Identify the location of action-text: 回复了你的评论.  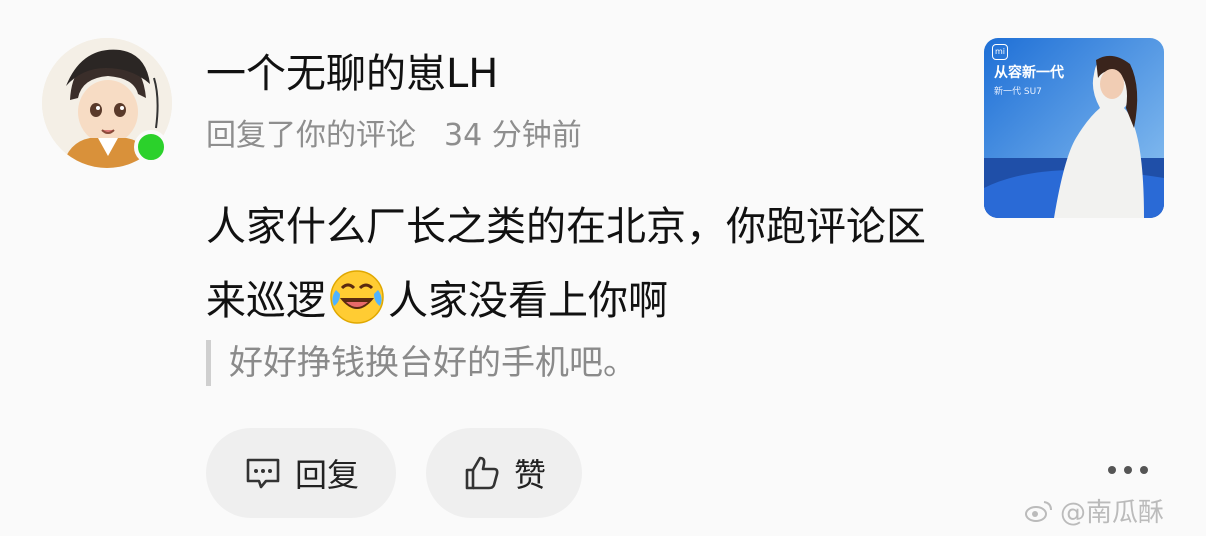
(311, 135).